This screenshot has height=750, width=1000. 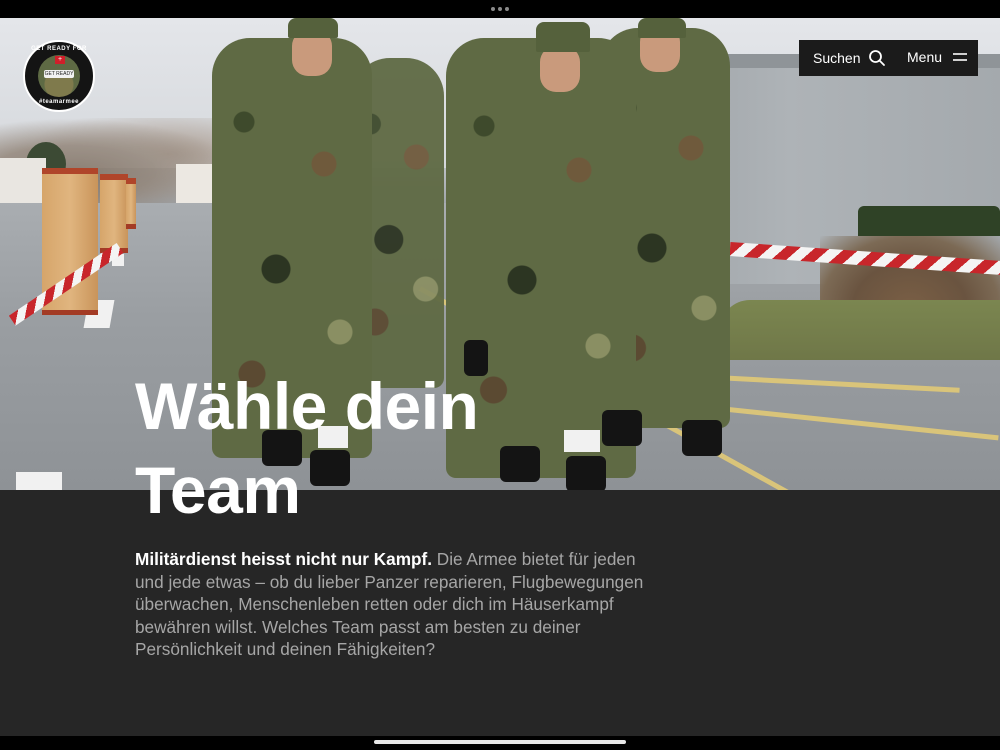 What do you see at coordinates (925, 57) in the screenshot?
I see `menu-label: Menu` at bounding box center [925, 57].